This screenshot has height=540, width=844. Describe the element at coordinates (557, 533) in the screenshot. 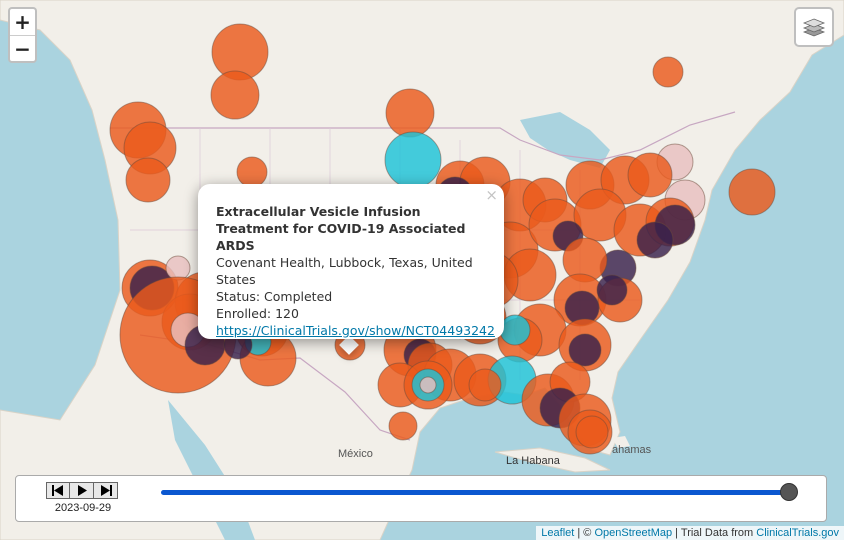

I see `leaflet-link: Leaflet` at that location.